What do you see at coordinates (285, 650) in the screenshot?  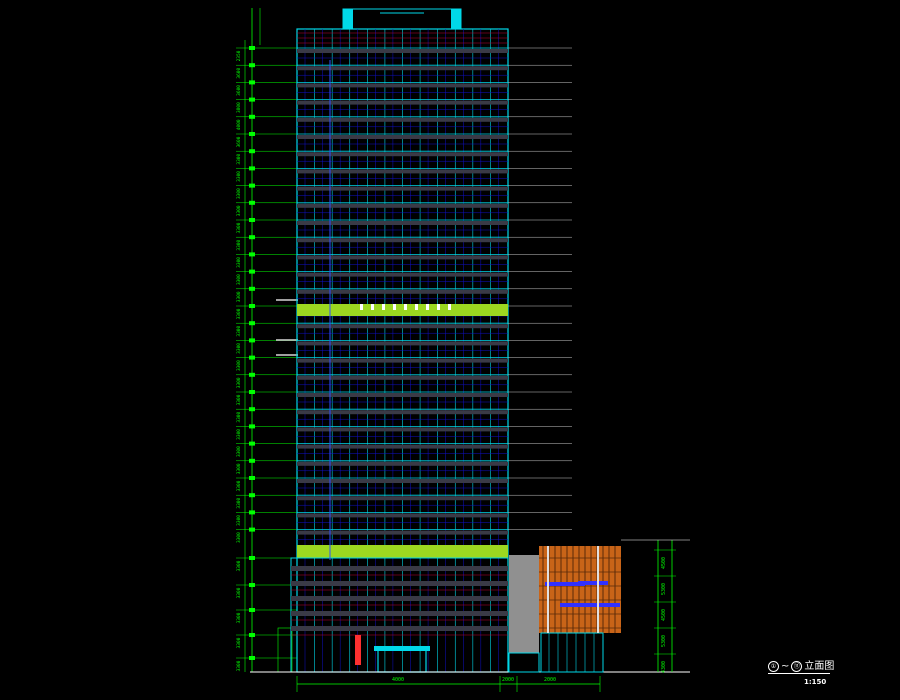 I see `base-dim-box` at bounding box center [285, 650].